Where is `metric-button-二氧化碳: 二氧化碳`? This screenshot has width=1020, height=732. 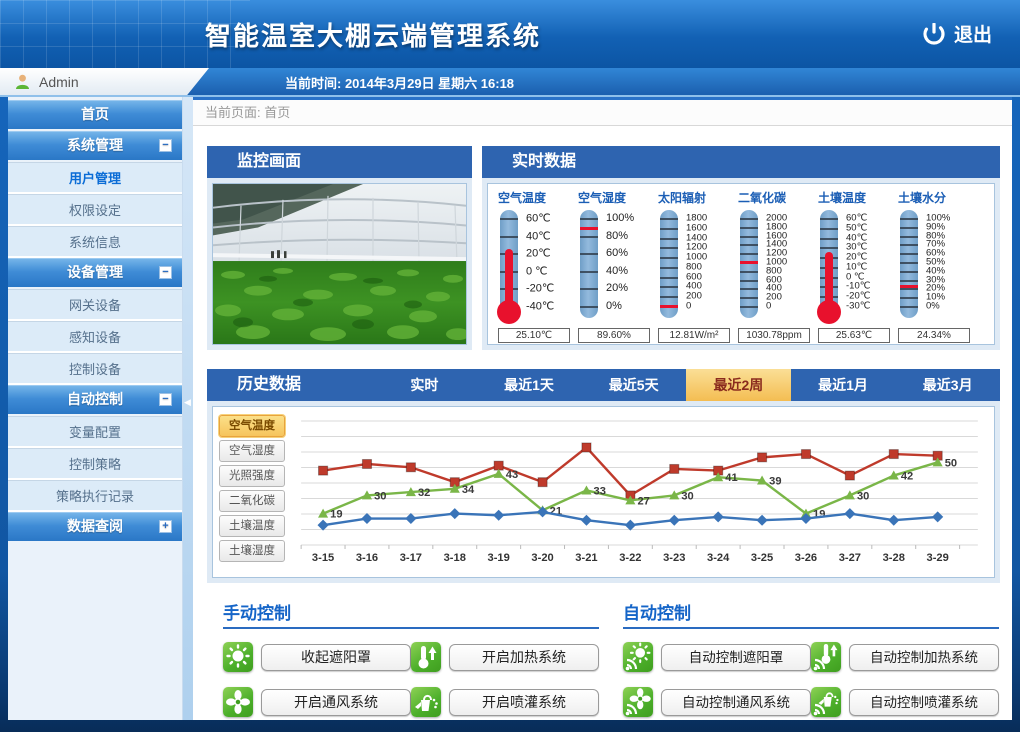 metric-button-二氧化碳: 二氧化碳 is located at coordinates (252, 501).